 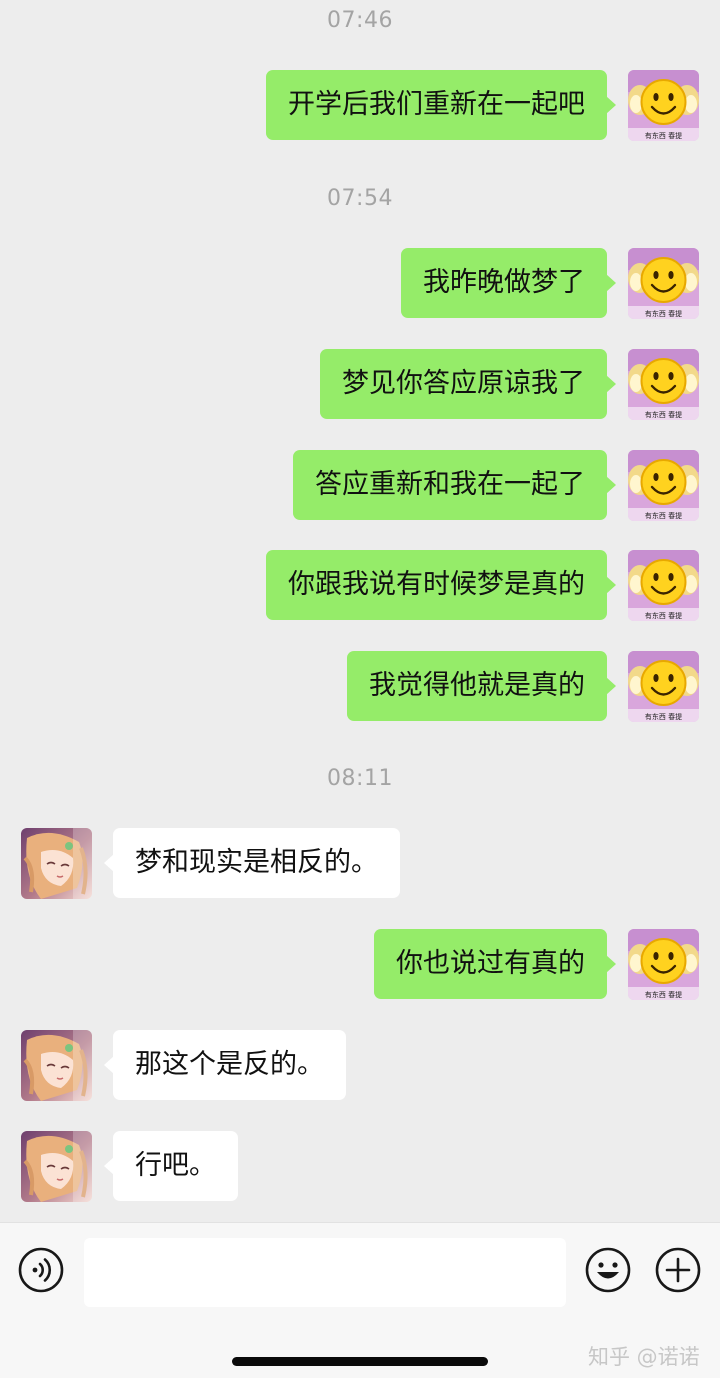 I want to click on message-row: 你也说过有真的 有东西 春提, so click(x=360, y=965).